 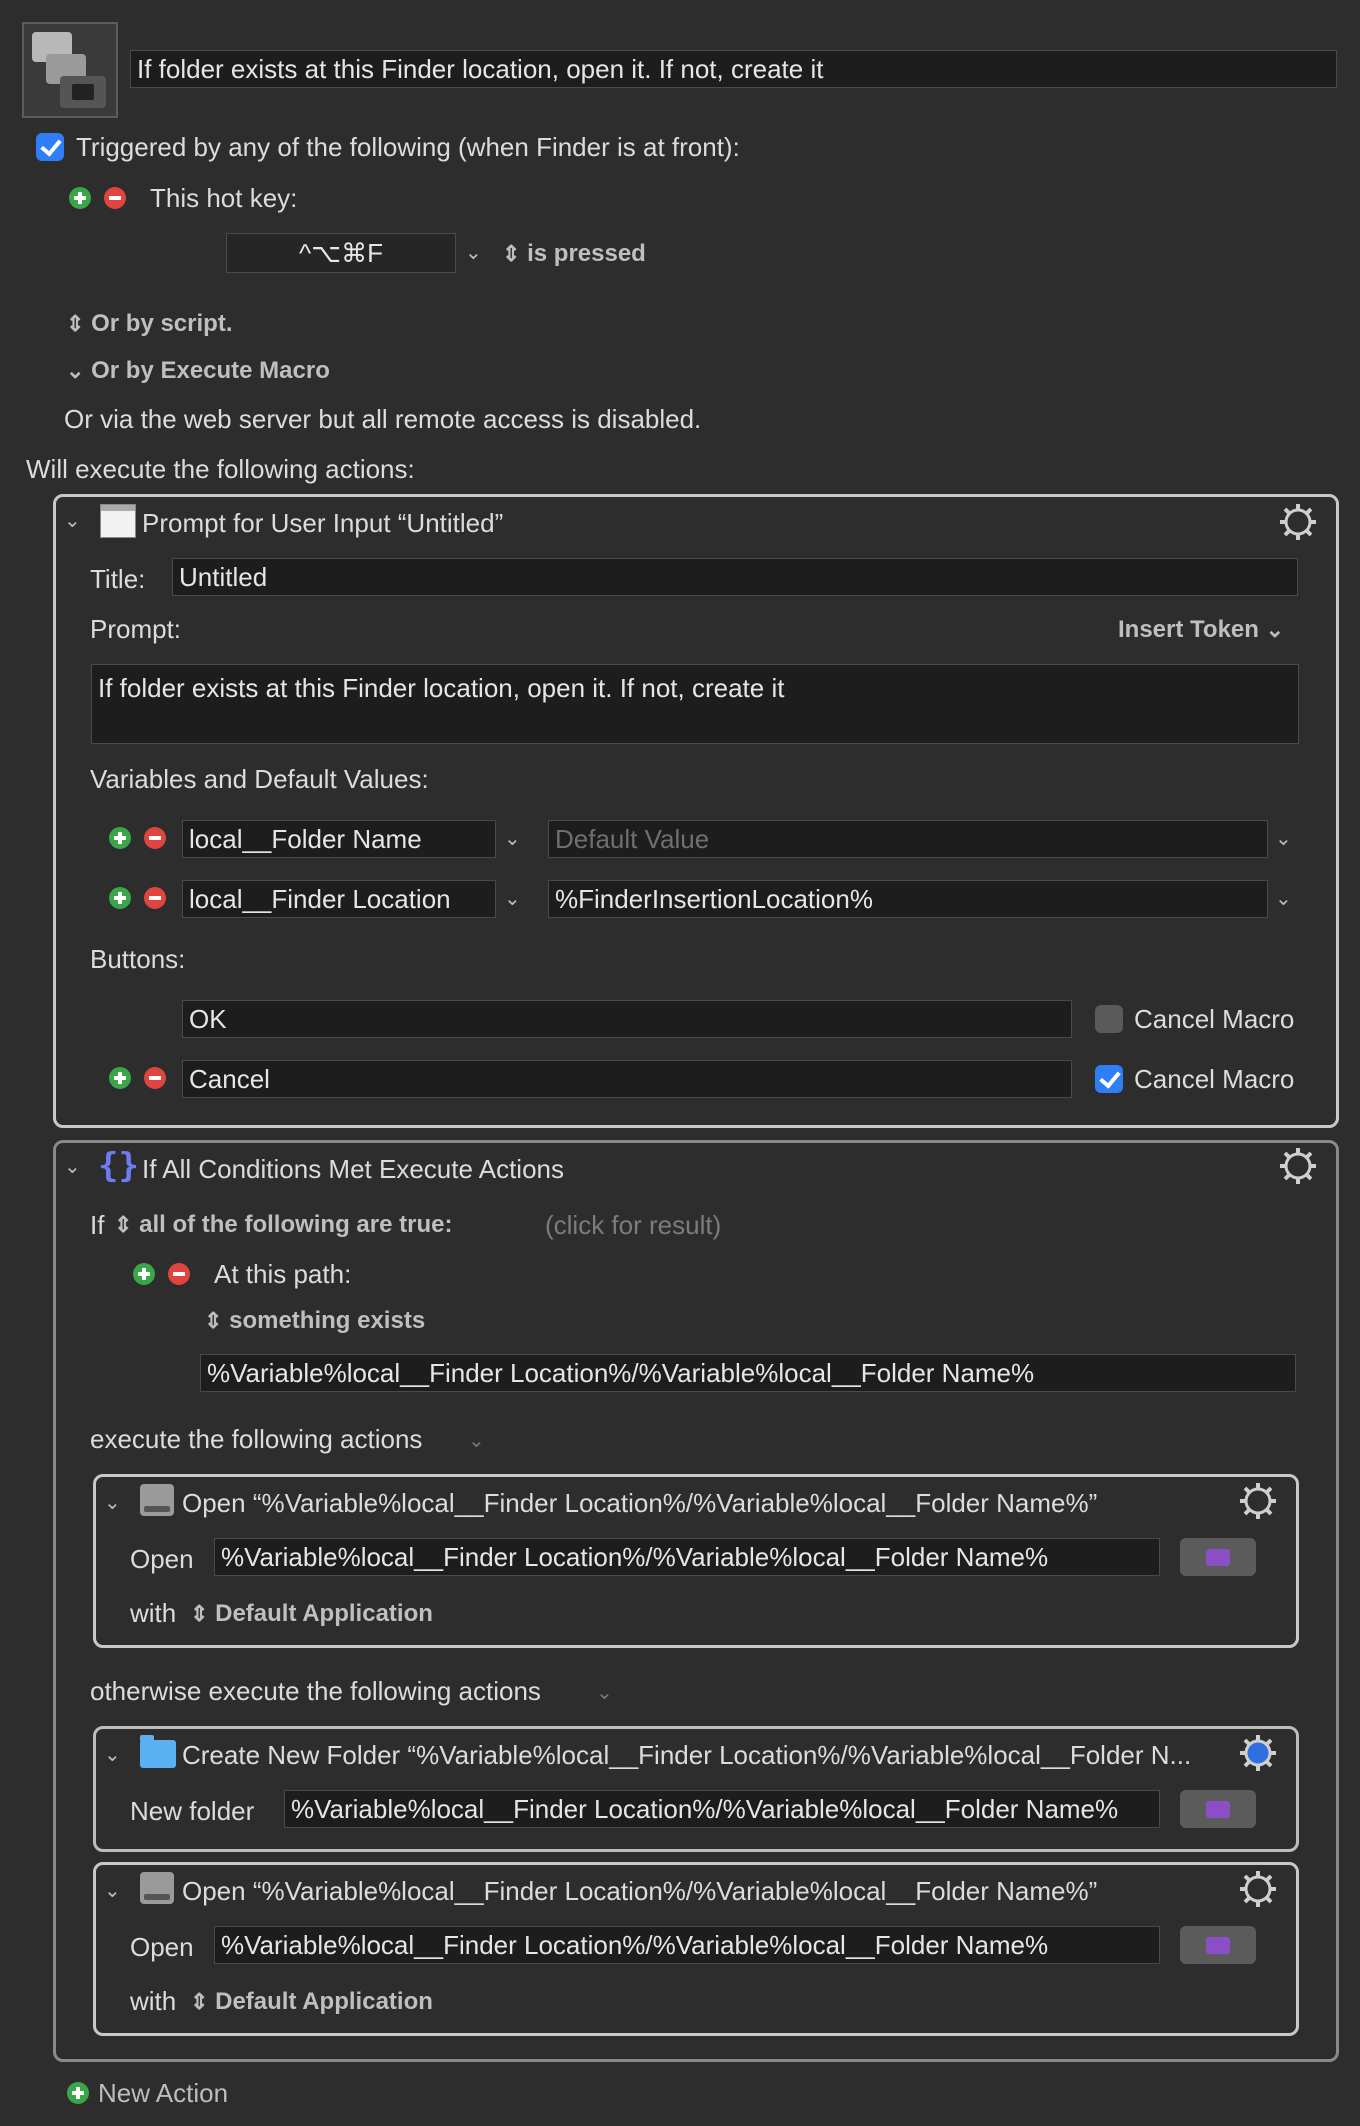 What do you see at coordinates (627, 1079) in the screenshot?
I see `button-label-field: Cancel` at bounding box center [627, 1079].